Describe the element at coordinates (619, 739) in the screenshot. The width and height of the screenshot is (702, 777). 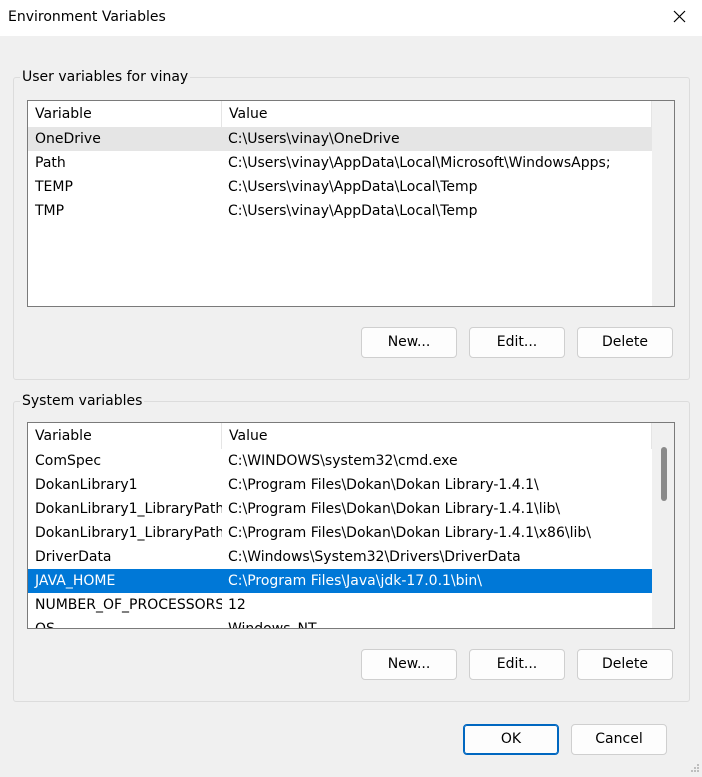
I see `cancel-button: Cancel` at that location.